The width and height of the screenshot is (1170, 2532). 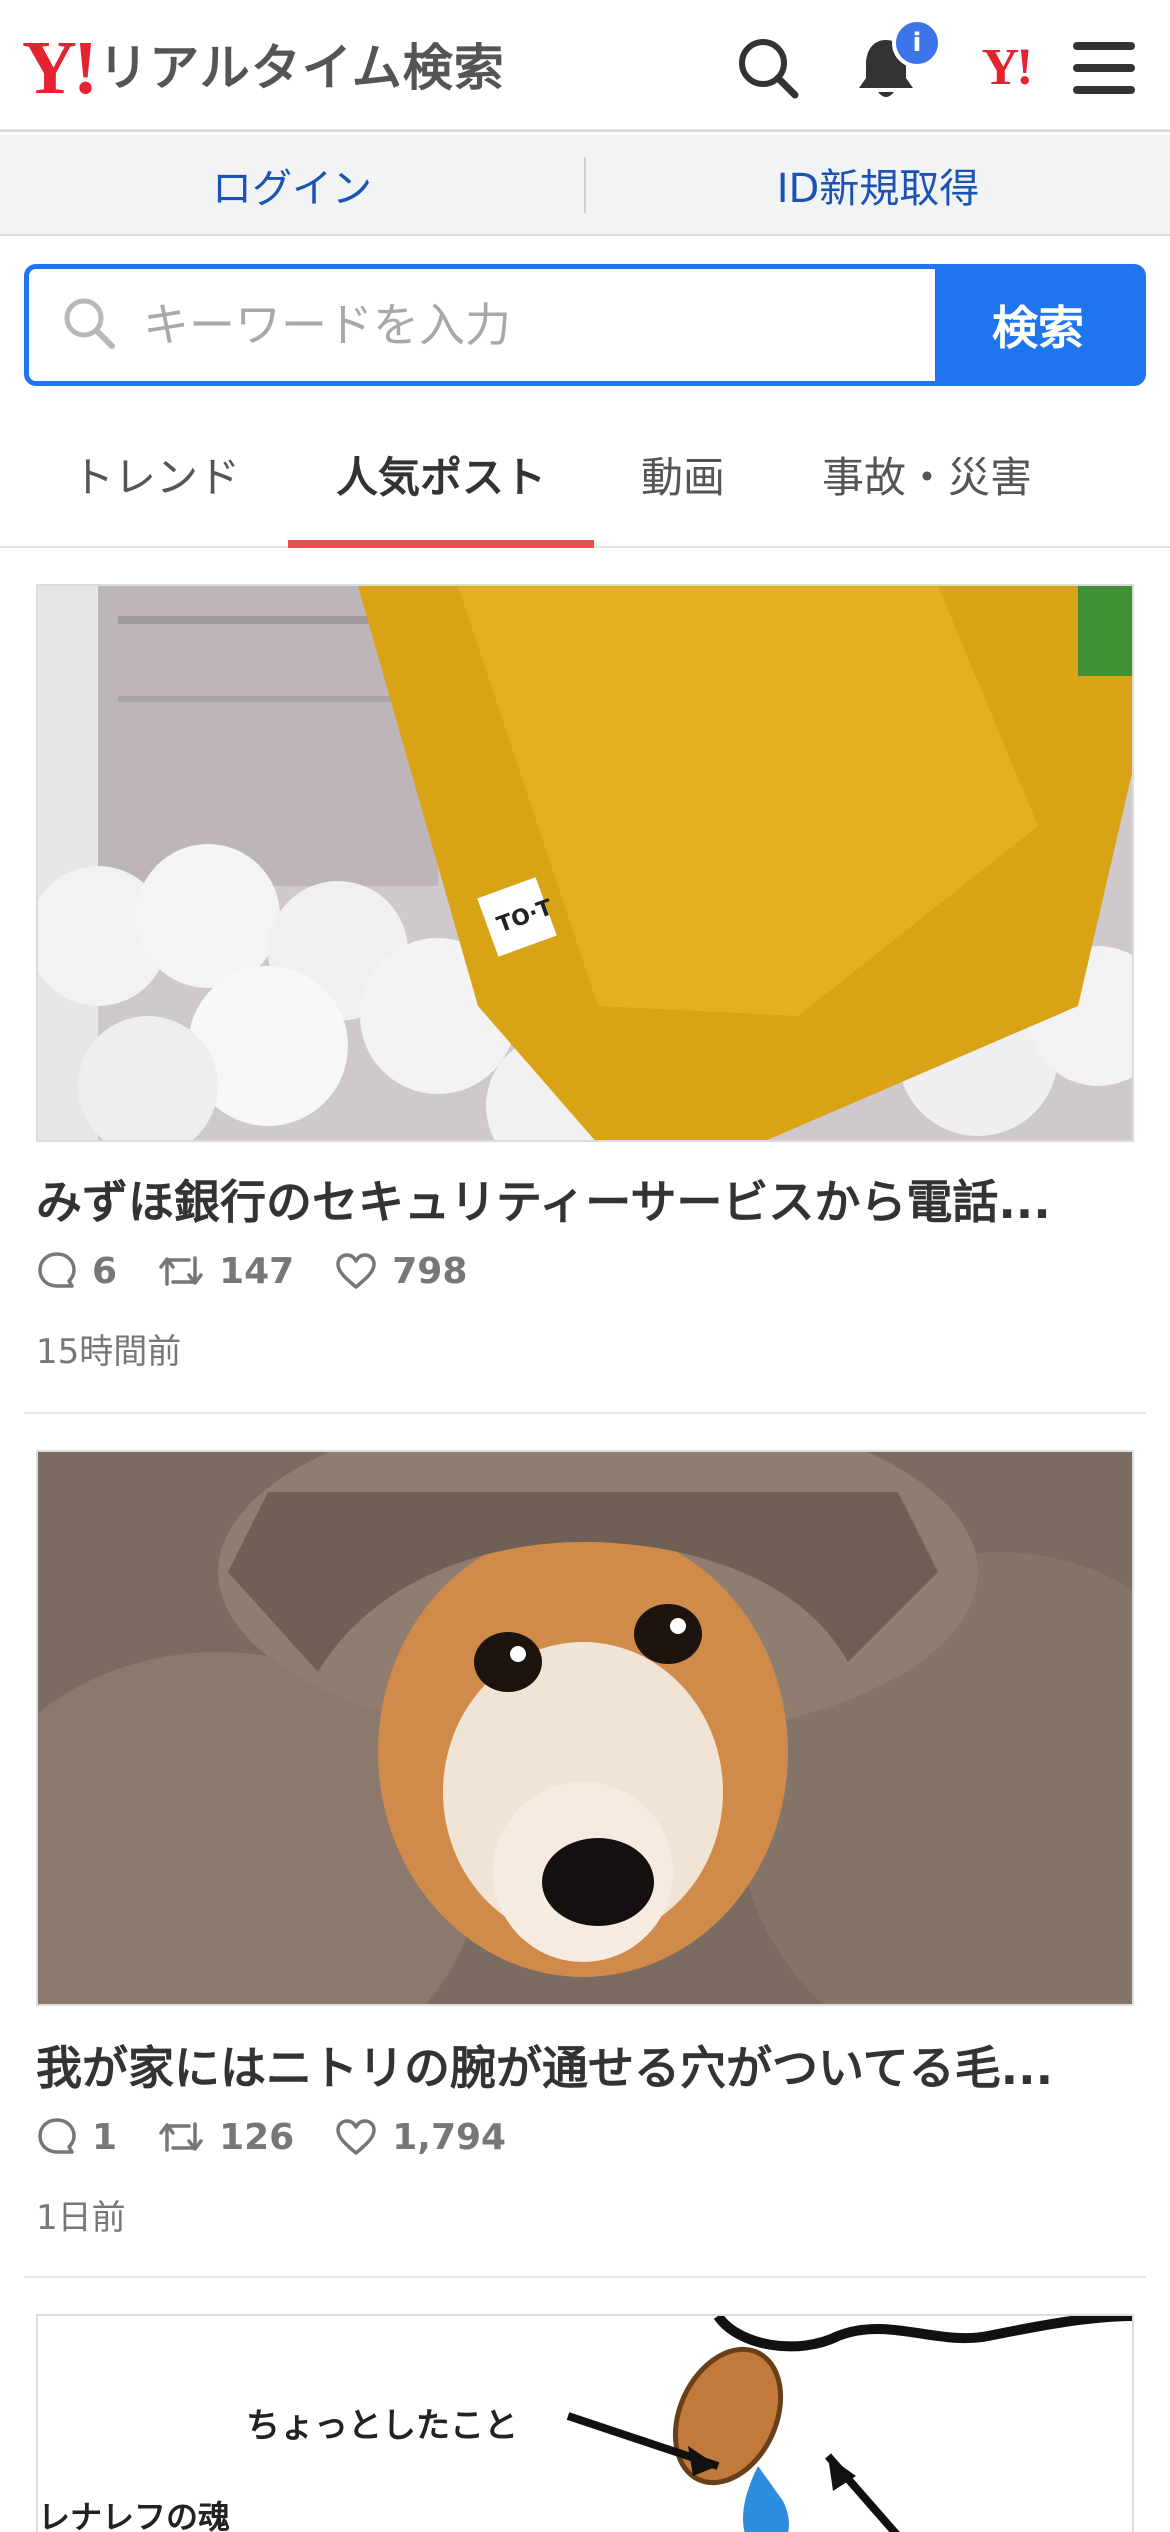 I want to click on reply-count: 1, so click(x=76, y=2137).